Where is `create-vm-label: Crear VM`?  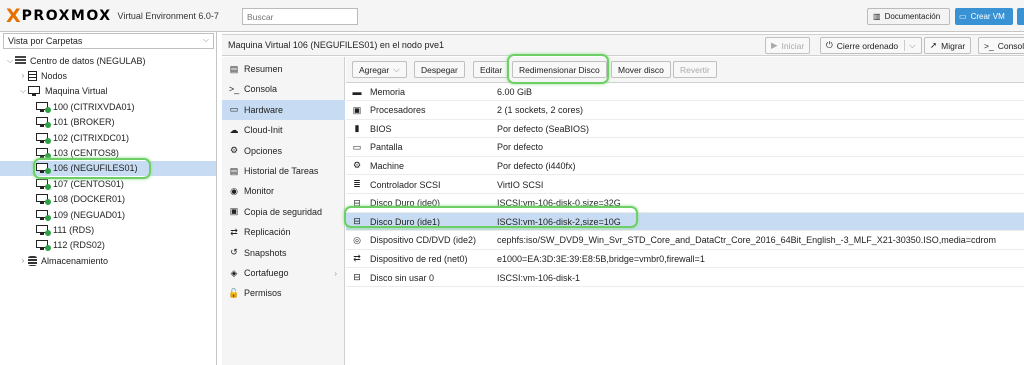
create-vm-label: Crear VM is located at coordinates (987, 16).